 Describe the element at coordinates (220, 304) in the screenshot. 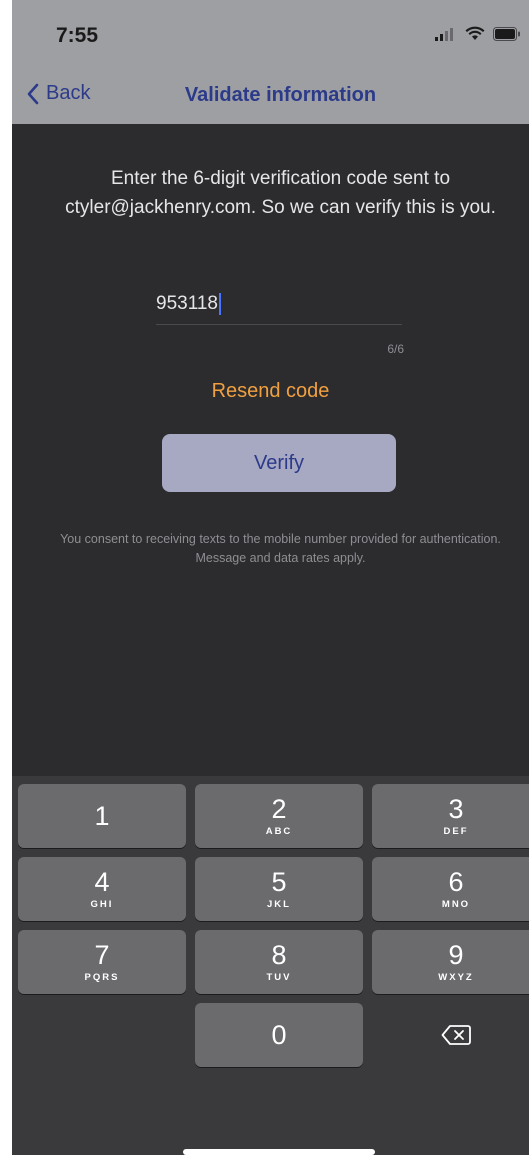

I see `text-caret` at that location.